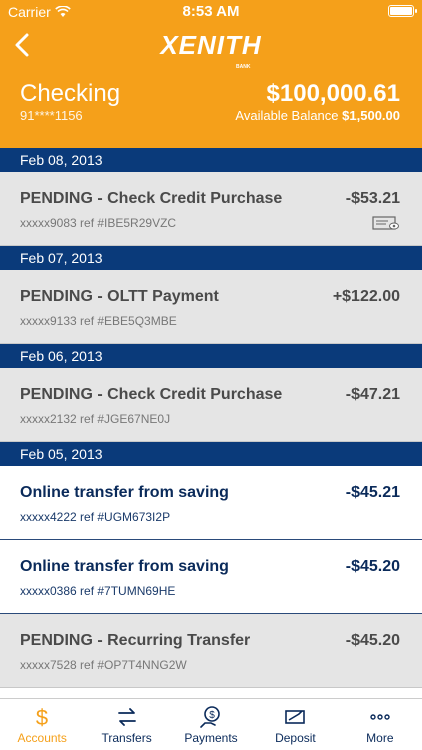 The width and height of the screenshot is (422, 750). What do you see at coordinates (380, 738) in the screenshot?
I see `tab-label: More` at bounding box center [380, 738].